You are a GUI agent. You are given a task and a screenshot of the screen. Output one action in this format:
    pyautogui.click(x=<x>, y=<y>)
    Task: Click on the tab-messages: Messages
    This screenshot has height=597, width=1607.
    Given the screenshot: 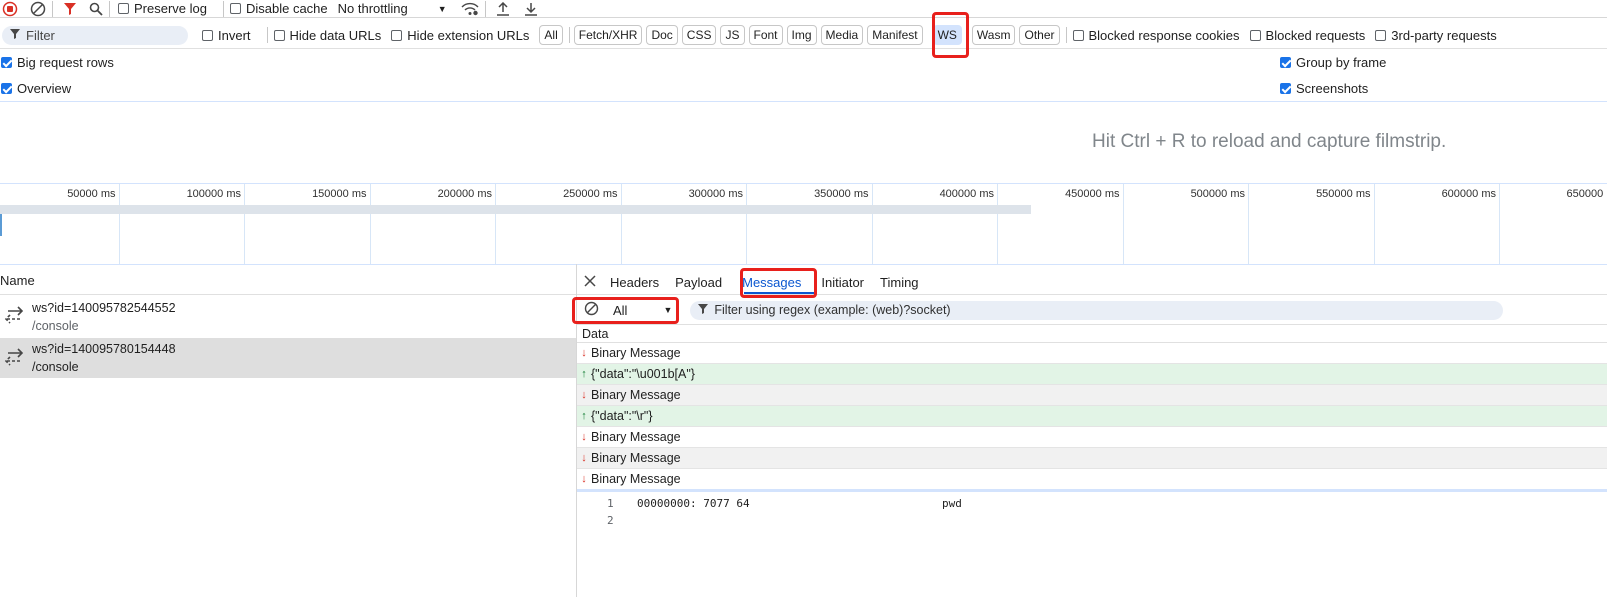 What is the action you would take?
    pyautogui.click(x=771, y=282)
    